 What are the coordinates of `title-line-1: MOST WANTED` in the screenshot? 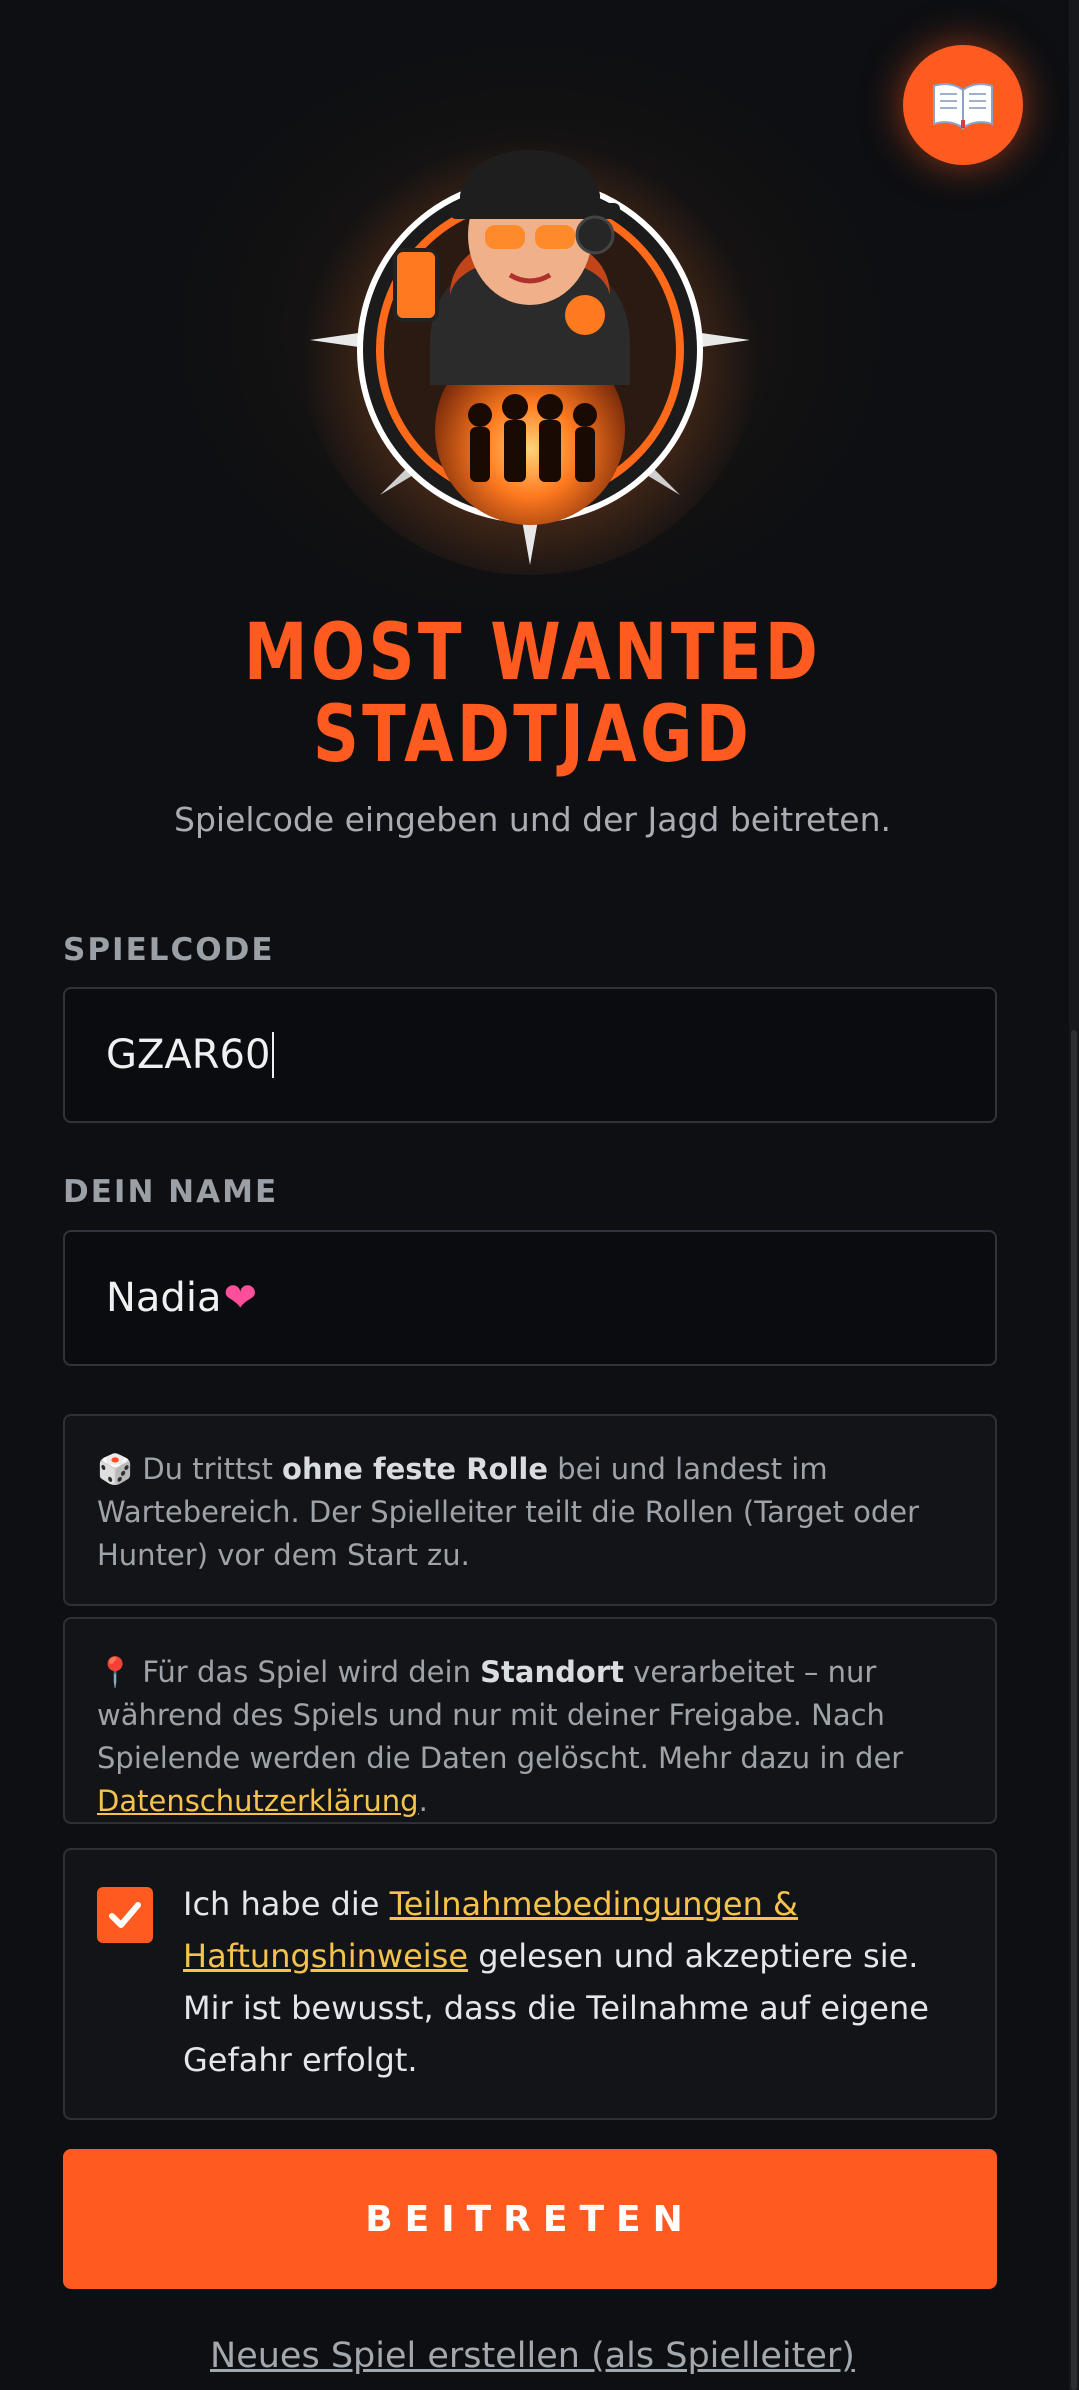 It's located at (532, 653).